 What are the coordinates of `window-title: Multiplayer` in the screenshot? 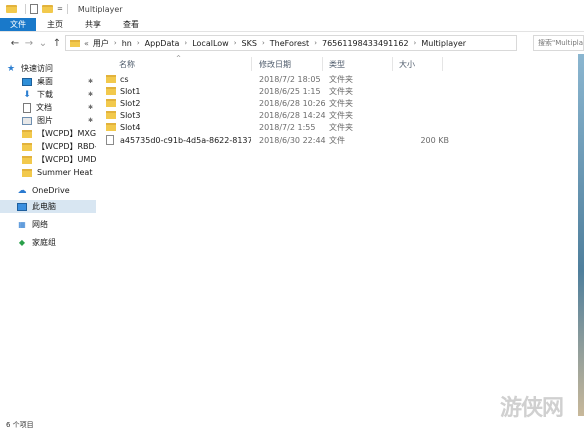 It's located at (100, 9).